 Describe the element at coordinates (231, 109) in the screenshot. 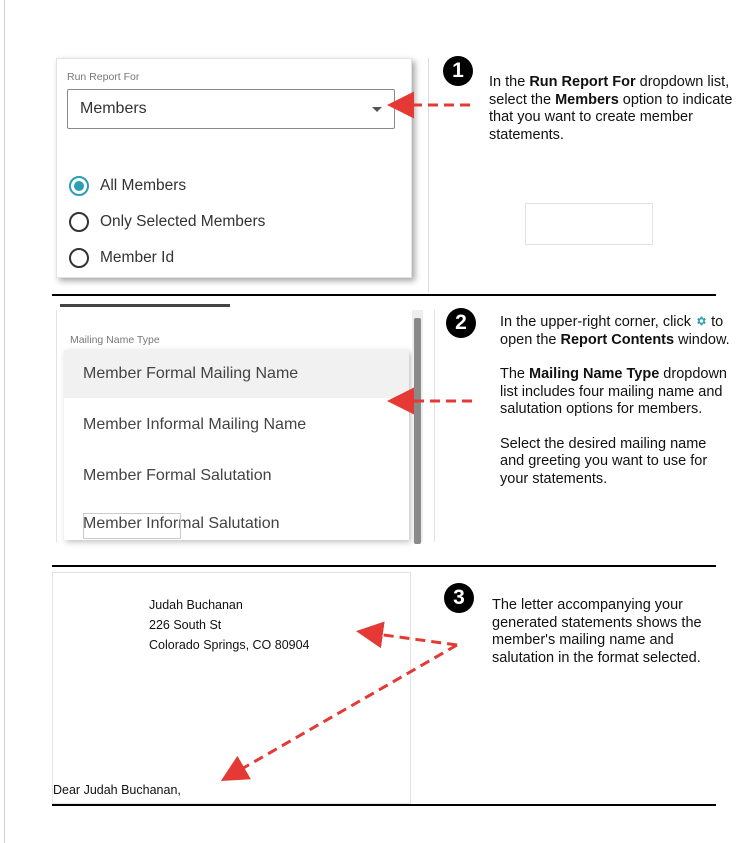

I see `run-report-for-dropdown: Members` at that location.